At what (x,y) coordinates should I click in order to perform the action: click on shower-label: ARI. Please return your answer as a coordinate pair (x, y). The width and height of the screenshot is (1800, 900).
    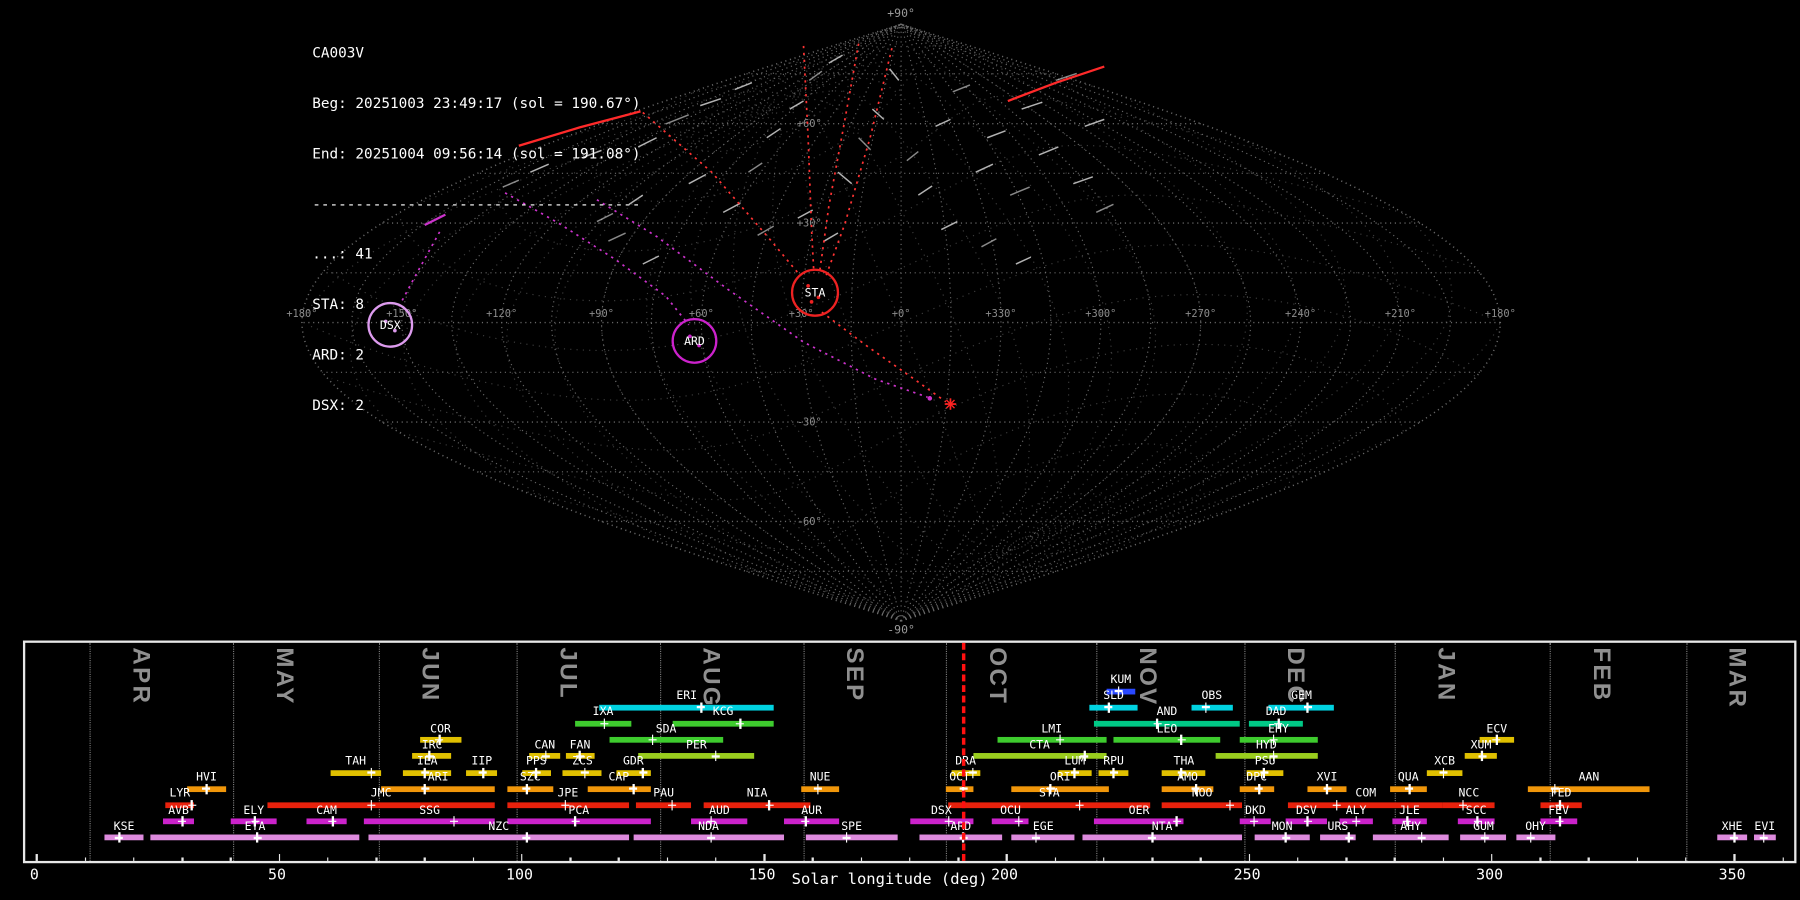
    Looking at the image, I should click on (438, 778).